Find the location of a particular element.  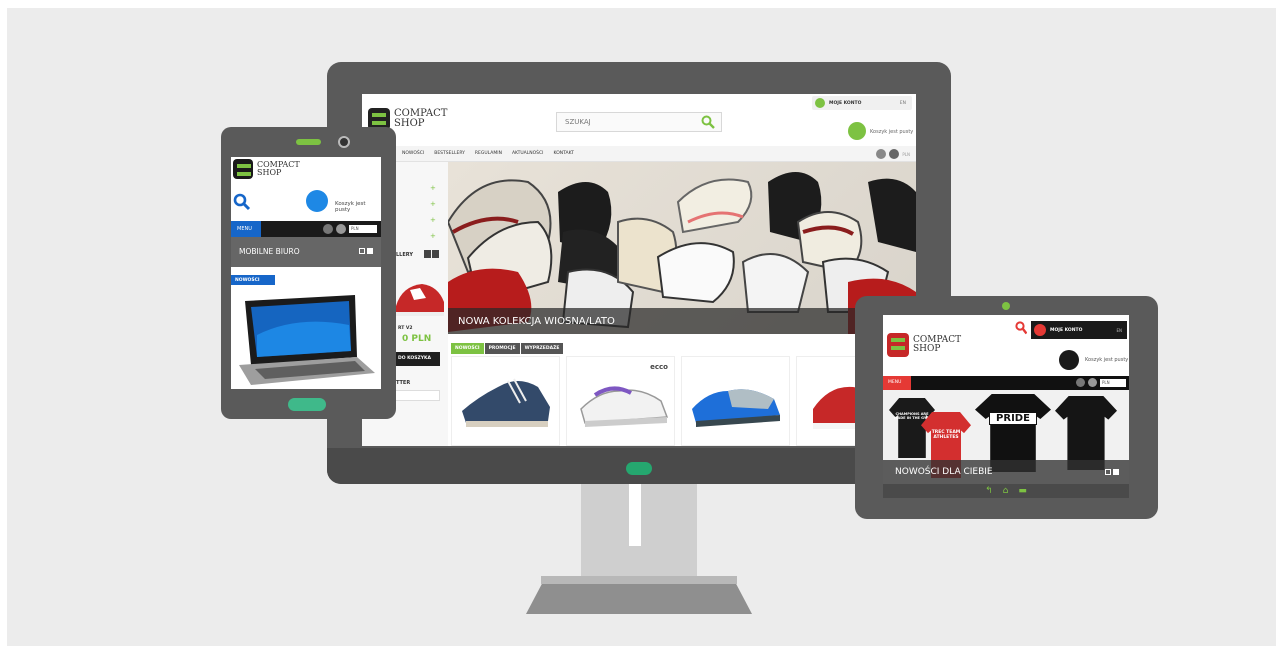

nav-item-bestsellery: BESTSELLERY is located at coordinates (449, 153).